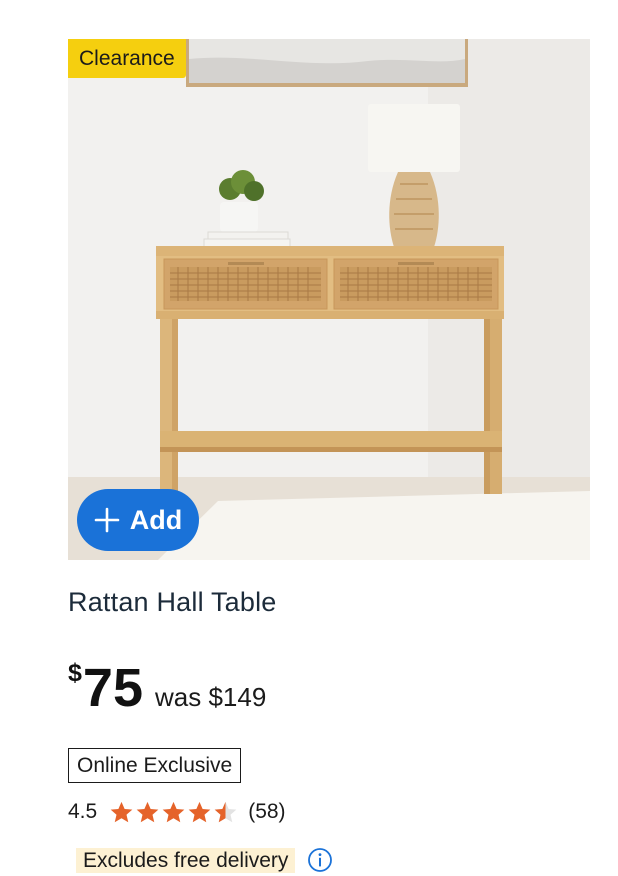  What do you see at coordinates (329, 602) in the screenshot?
I see `product-title: Rattan Hall Table` at bounding box center [329, 602].